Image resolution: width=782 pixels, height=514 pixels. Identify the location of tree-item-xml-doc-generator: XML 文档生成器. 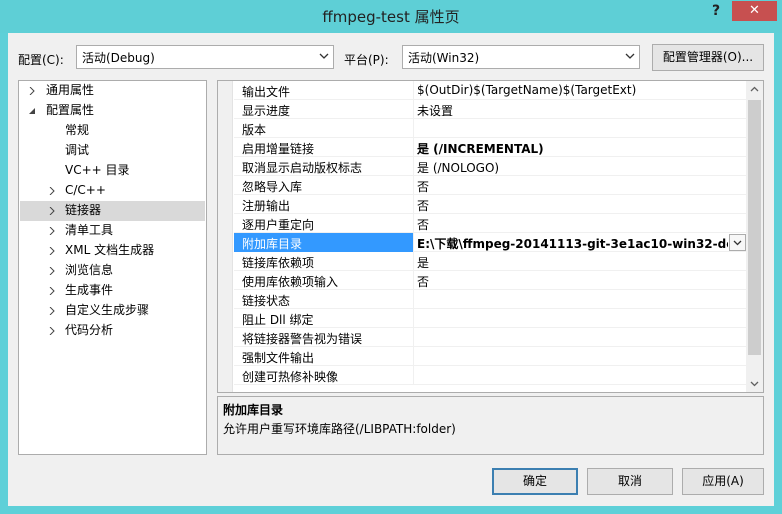
(112, 251).